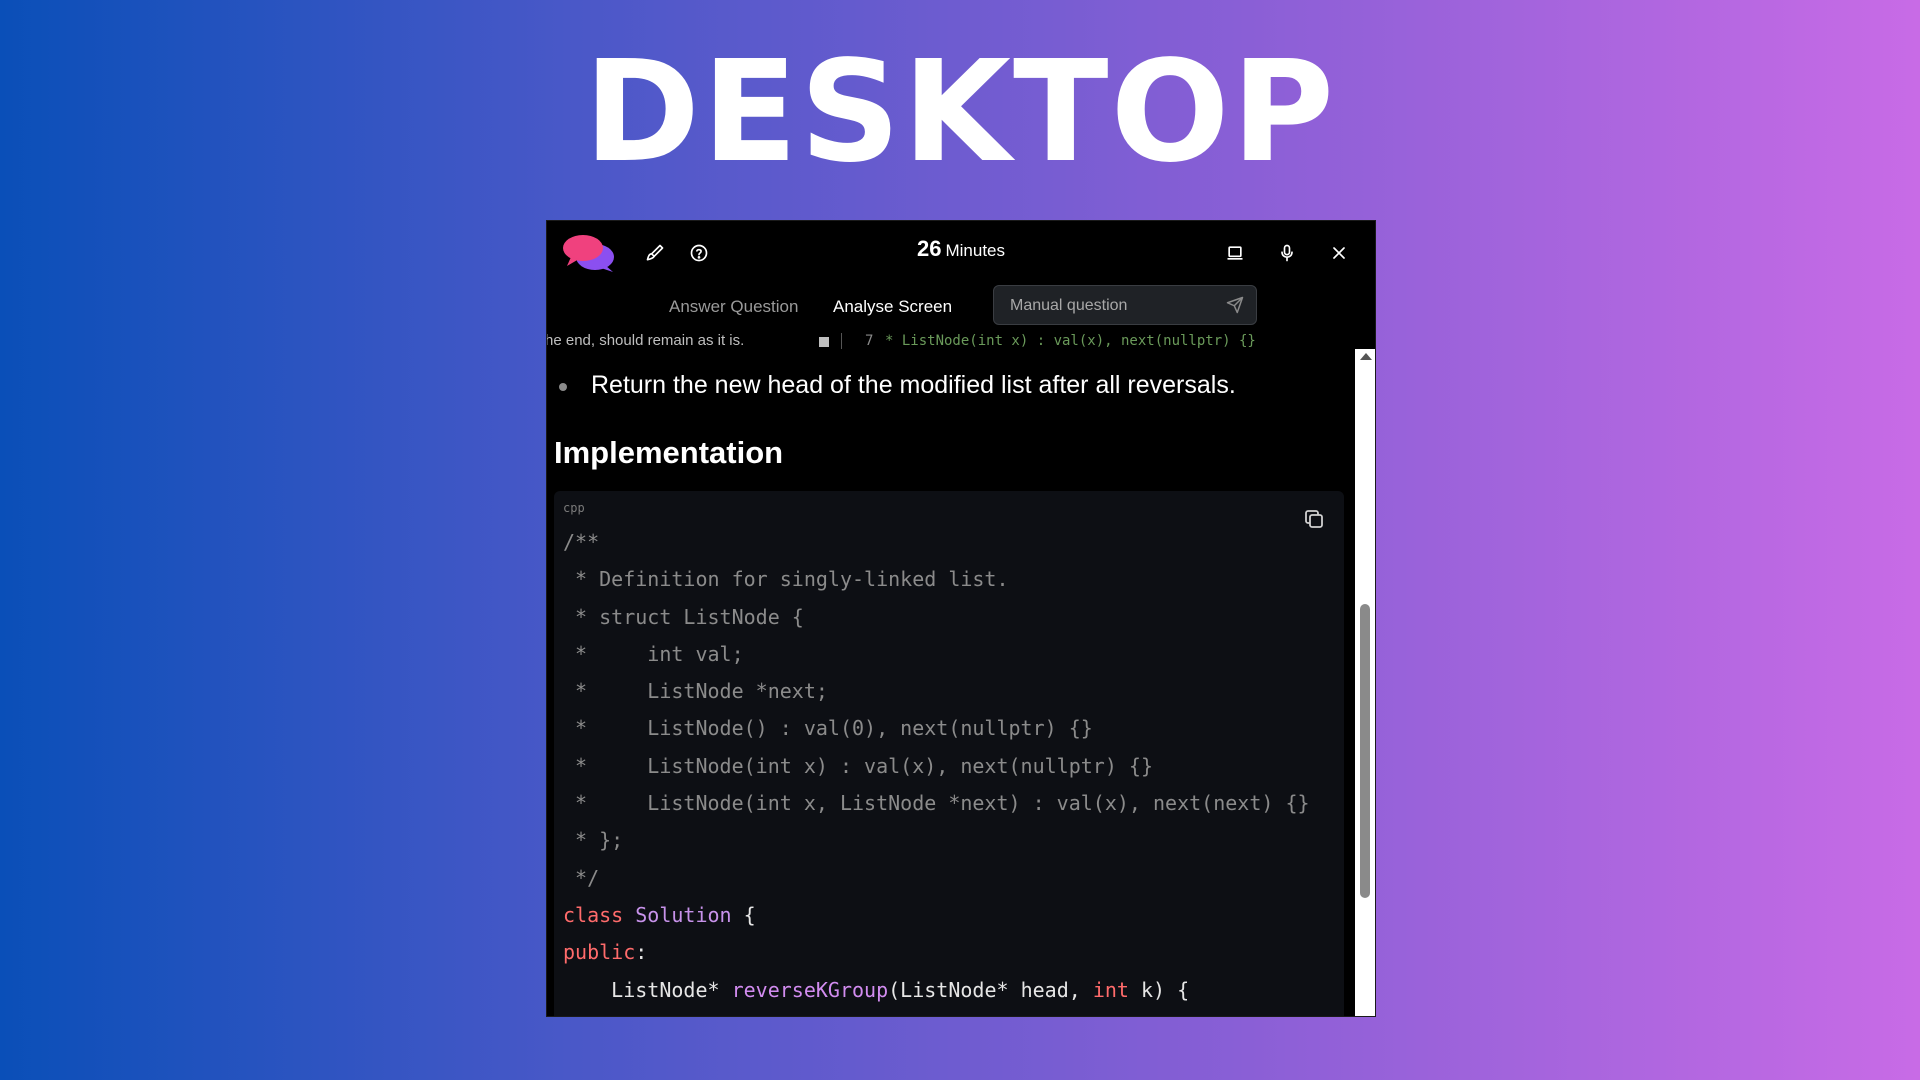 The height and width of the screenshot is (1080, 1920). Describe the element at coordinates (1339, 253) in the screenshot. I see `close-icon` at that location.